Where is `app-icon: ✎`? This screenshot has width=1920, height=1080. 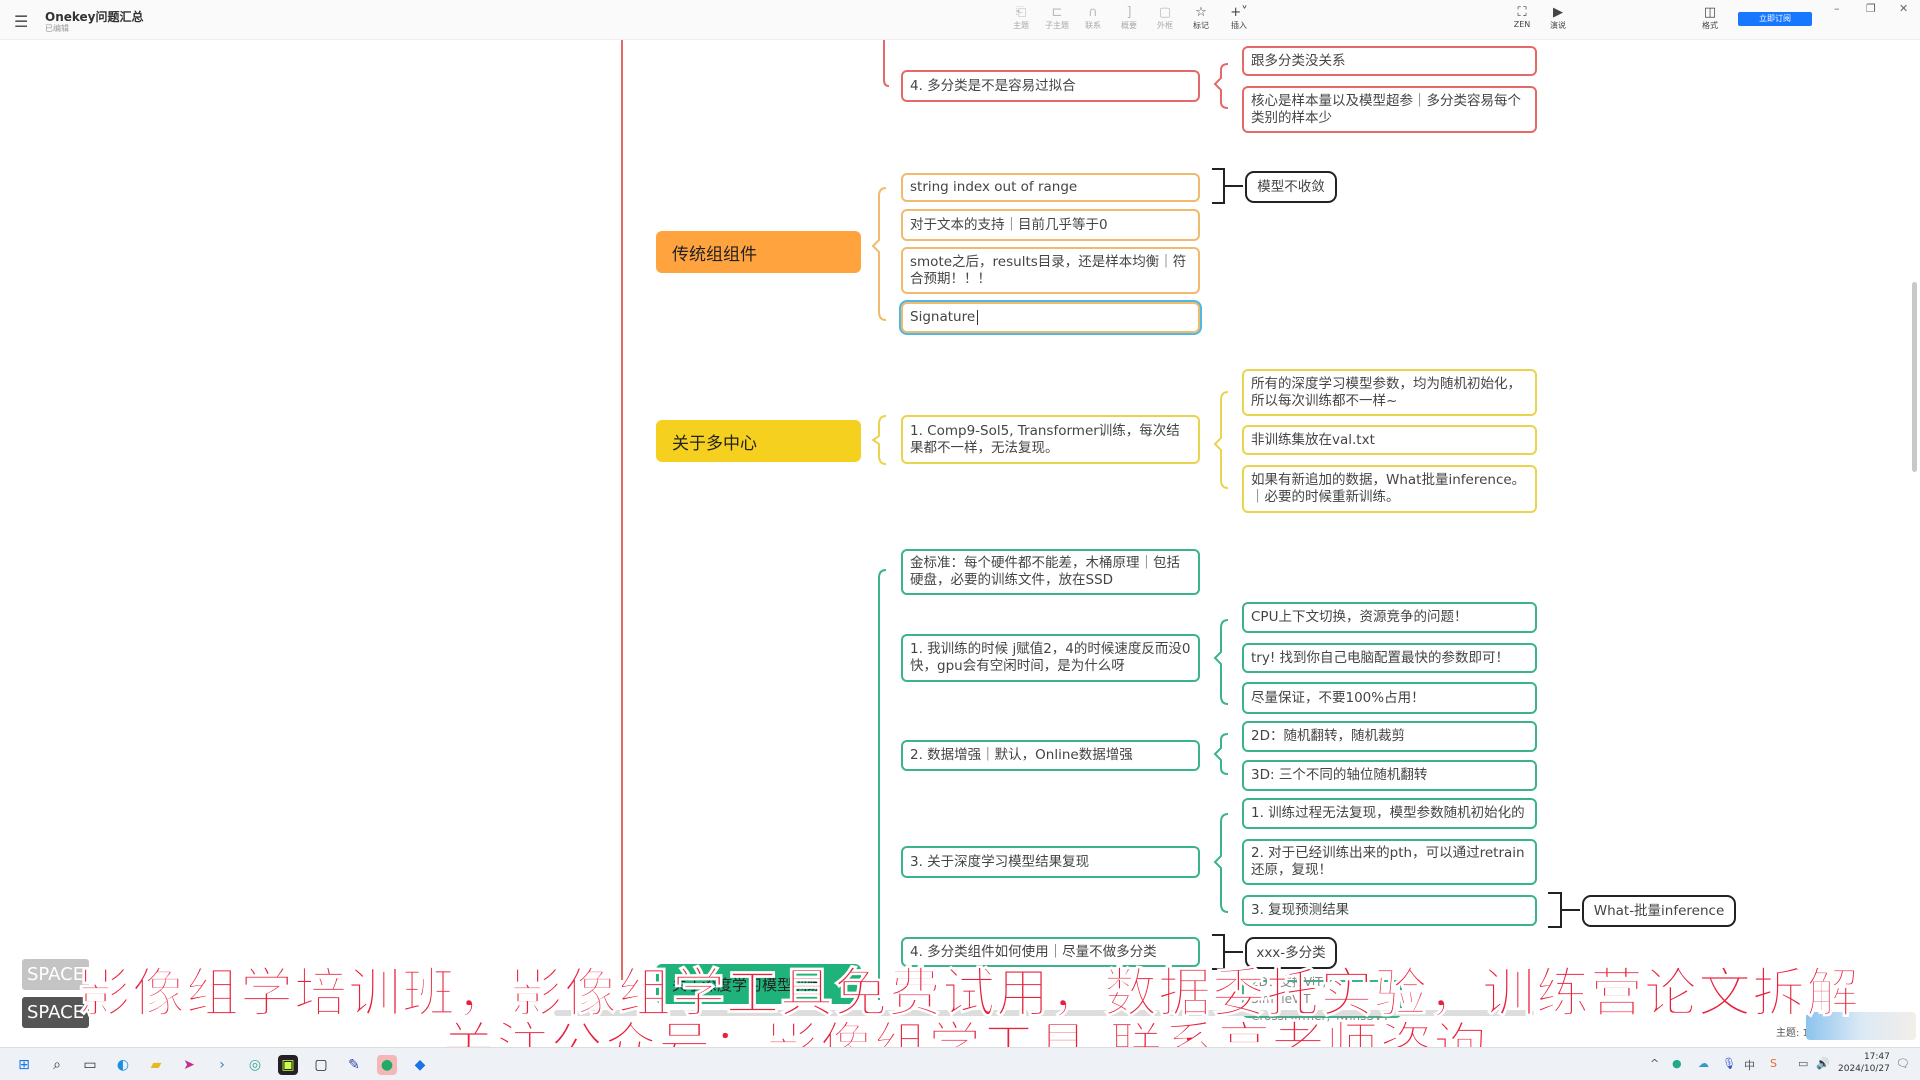
app-icon: ✎ is located at coordinates (354, 1065).